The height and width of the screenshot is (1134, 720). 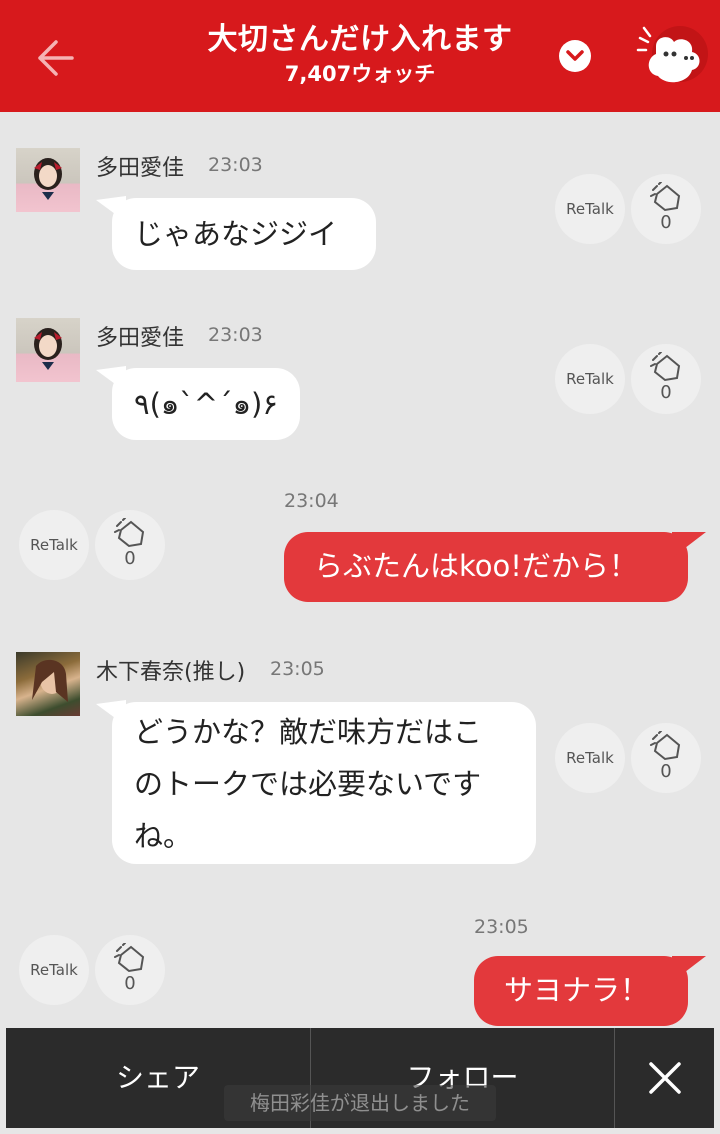 What do you see at coordinates (581, 991) in the screenshot?
I see `message-bubble-outgoing: サヨナラ！` at bounding box center [581, 991].